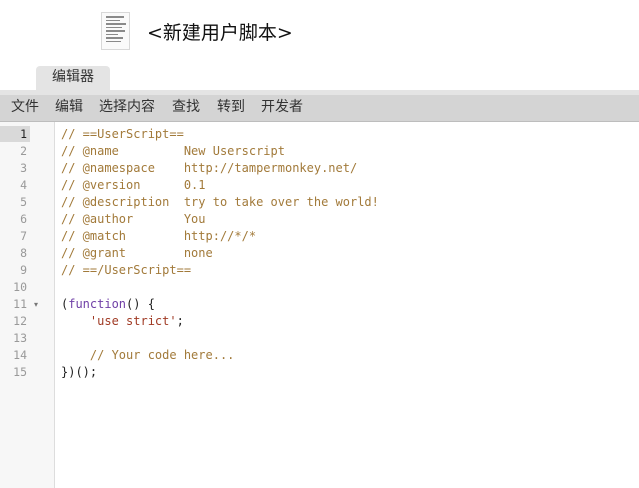  I want to click on code-line: })();, so click(79, 372).